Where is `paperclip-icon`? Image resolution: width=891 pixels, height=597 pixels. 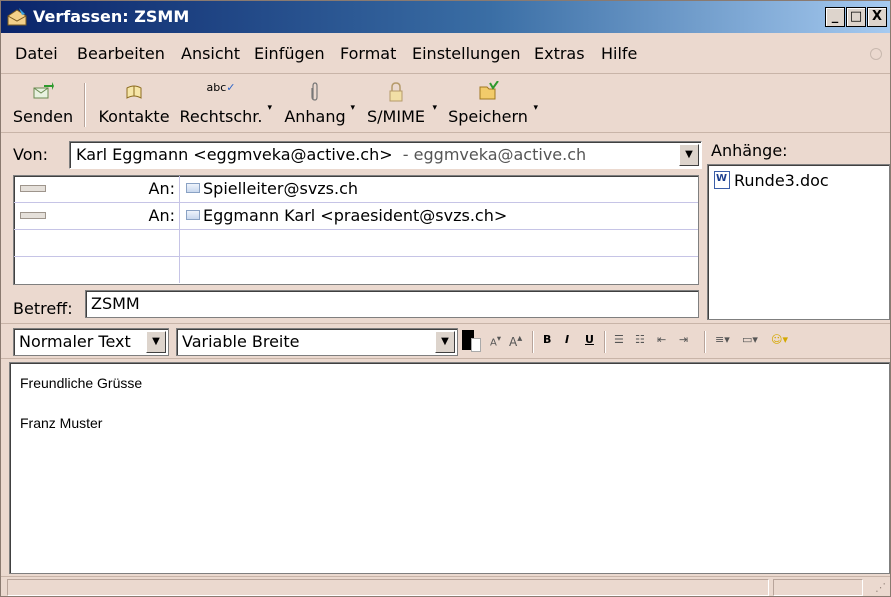
paperclip-icon is located at coordinates (314, 91).